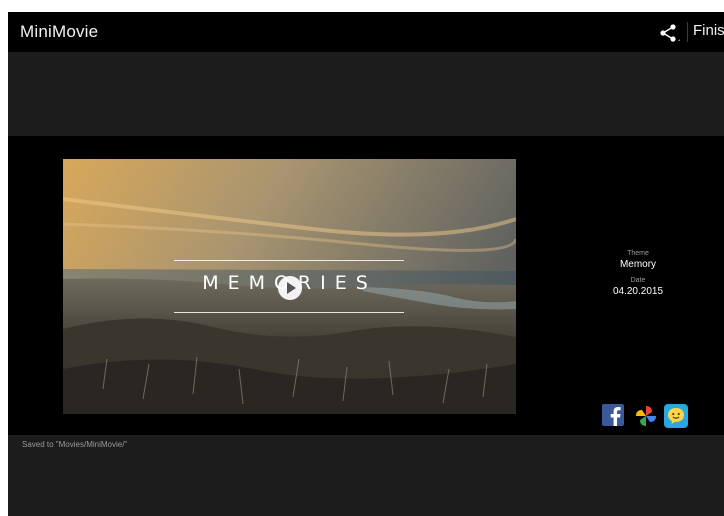 The width and height of the screenshot is (724, 516). I want to click on app-title: MiniMovie, so click(59, 31).